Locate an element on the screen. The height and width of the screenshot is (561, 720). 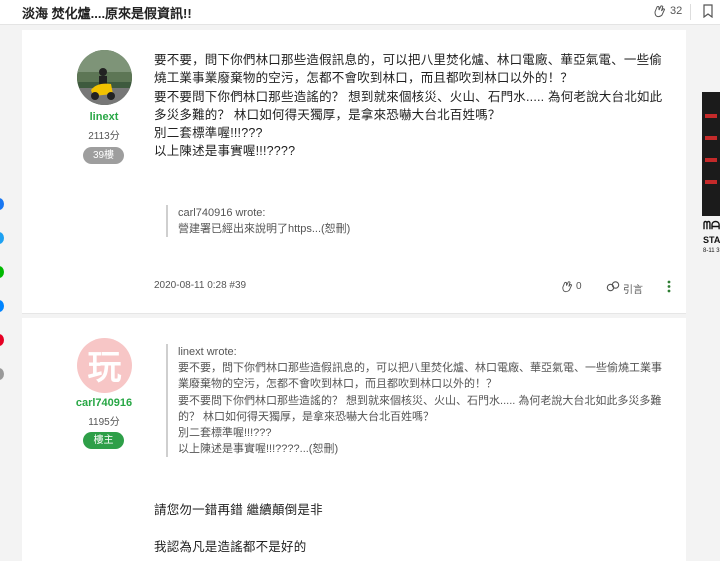
share-line-icon is located at coordinates (2, 272).